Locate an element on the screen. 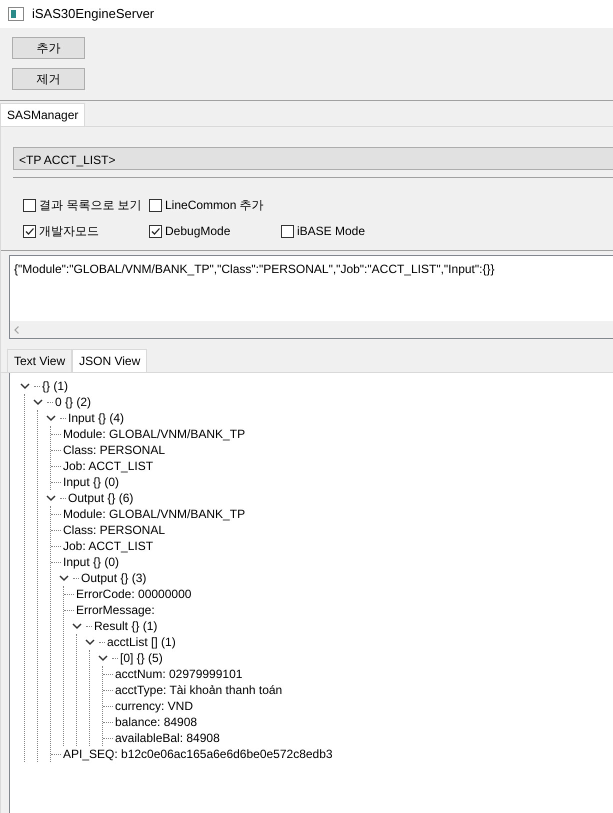 Image resolution: width=613 pixels, height=813 pixels. tree-item: availableBal: 84908 is located at coordinates (167, 738).